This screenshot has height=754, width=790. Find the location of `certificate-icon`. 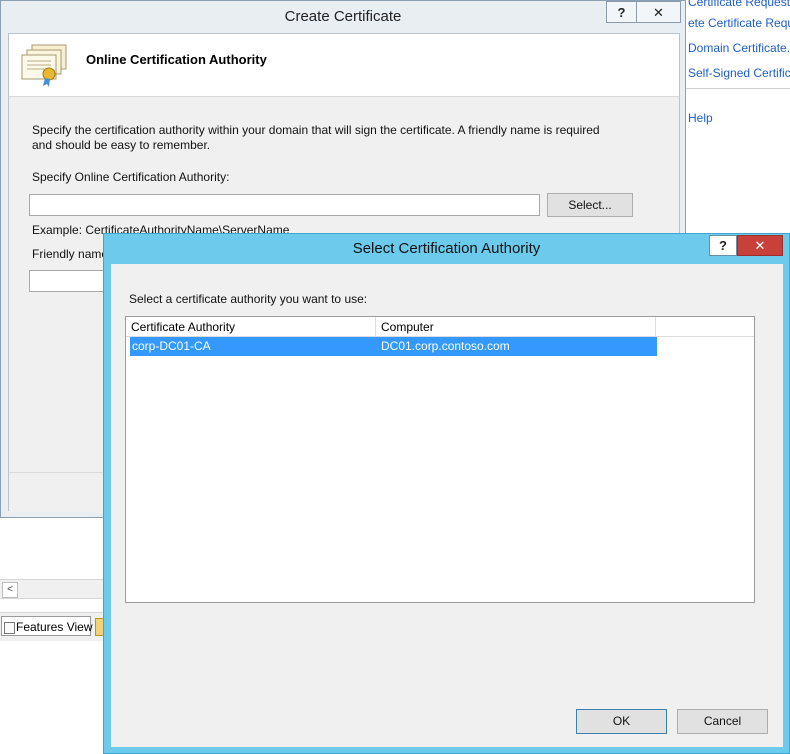

certificate-icon is located at coordinates (44, 65).